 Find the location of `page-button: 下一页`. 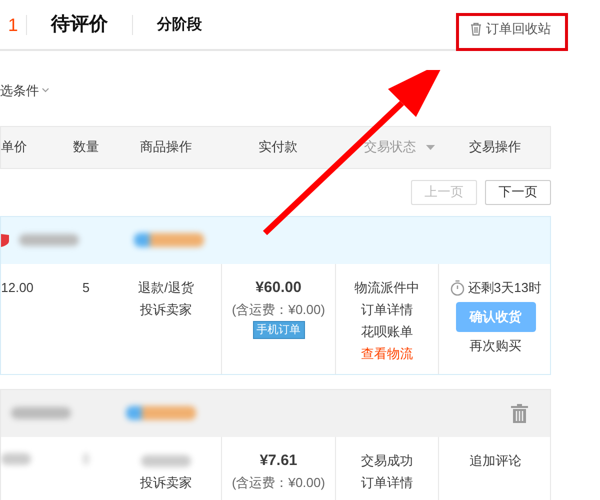

page-button: 下一页 is located at coordinates (518, 192).